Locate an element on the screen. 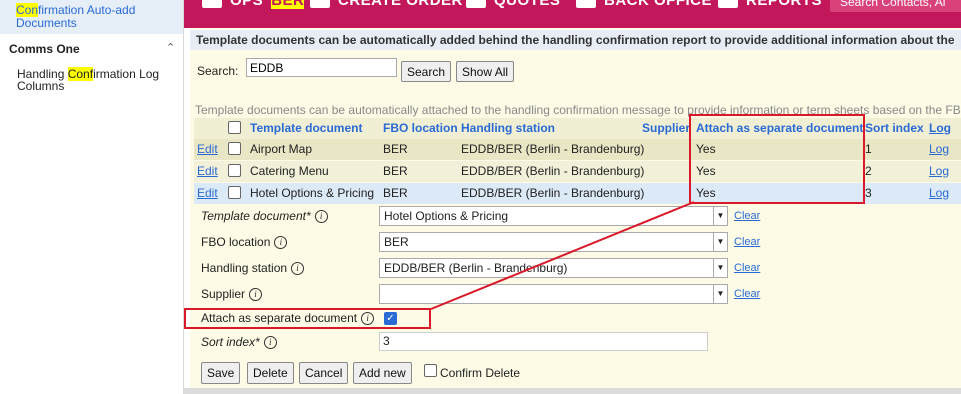 The width and height of the screenshot is (961, 394). plus-icon is located at coordinates (320, 4).